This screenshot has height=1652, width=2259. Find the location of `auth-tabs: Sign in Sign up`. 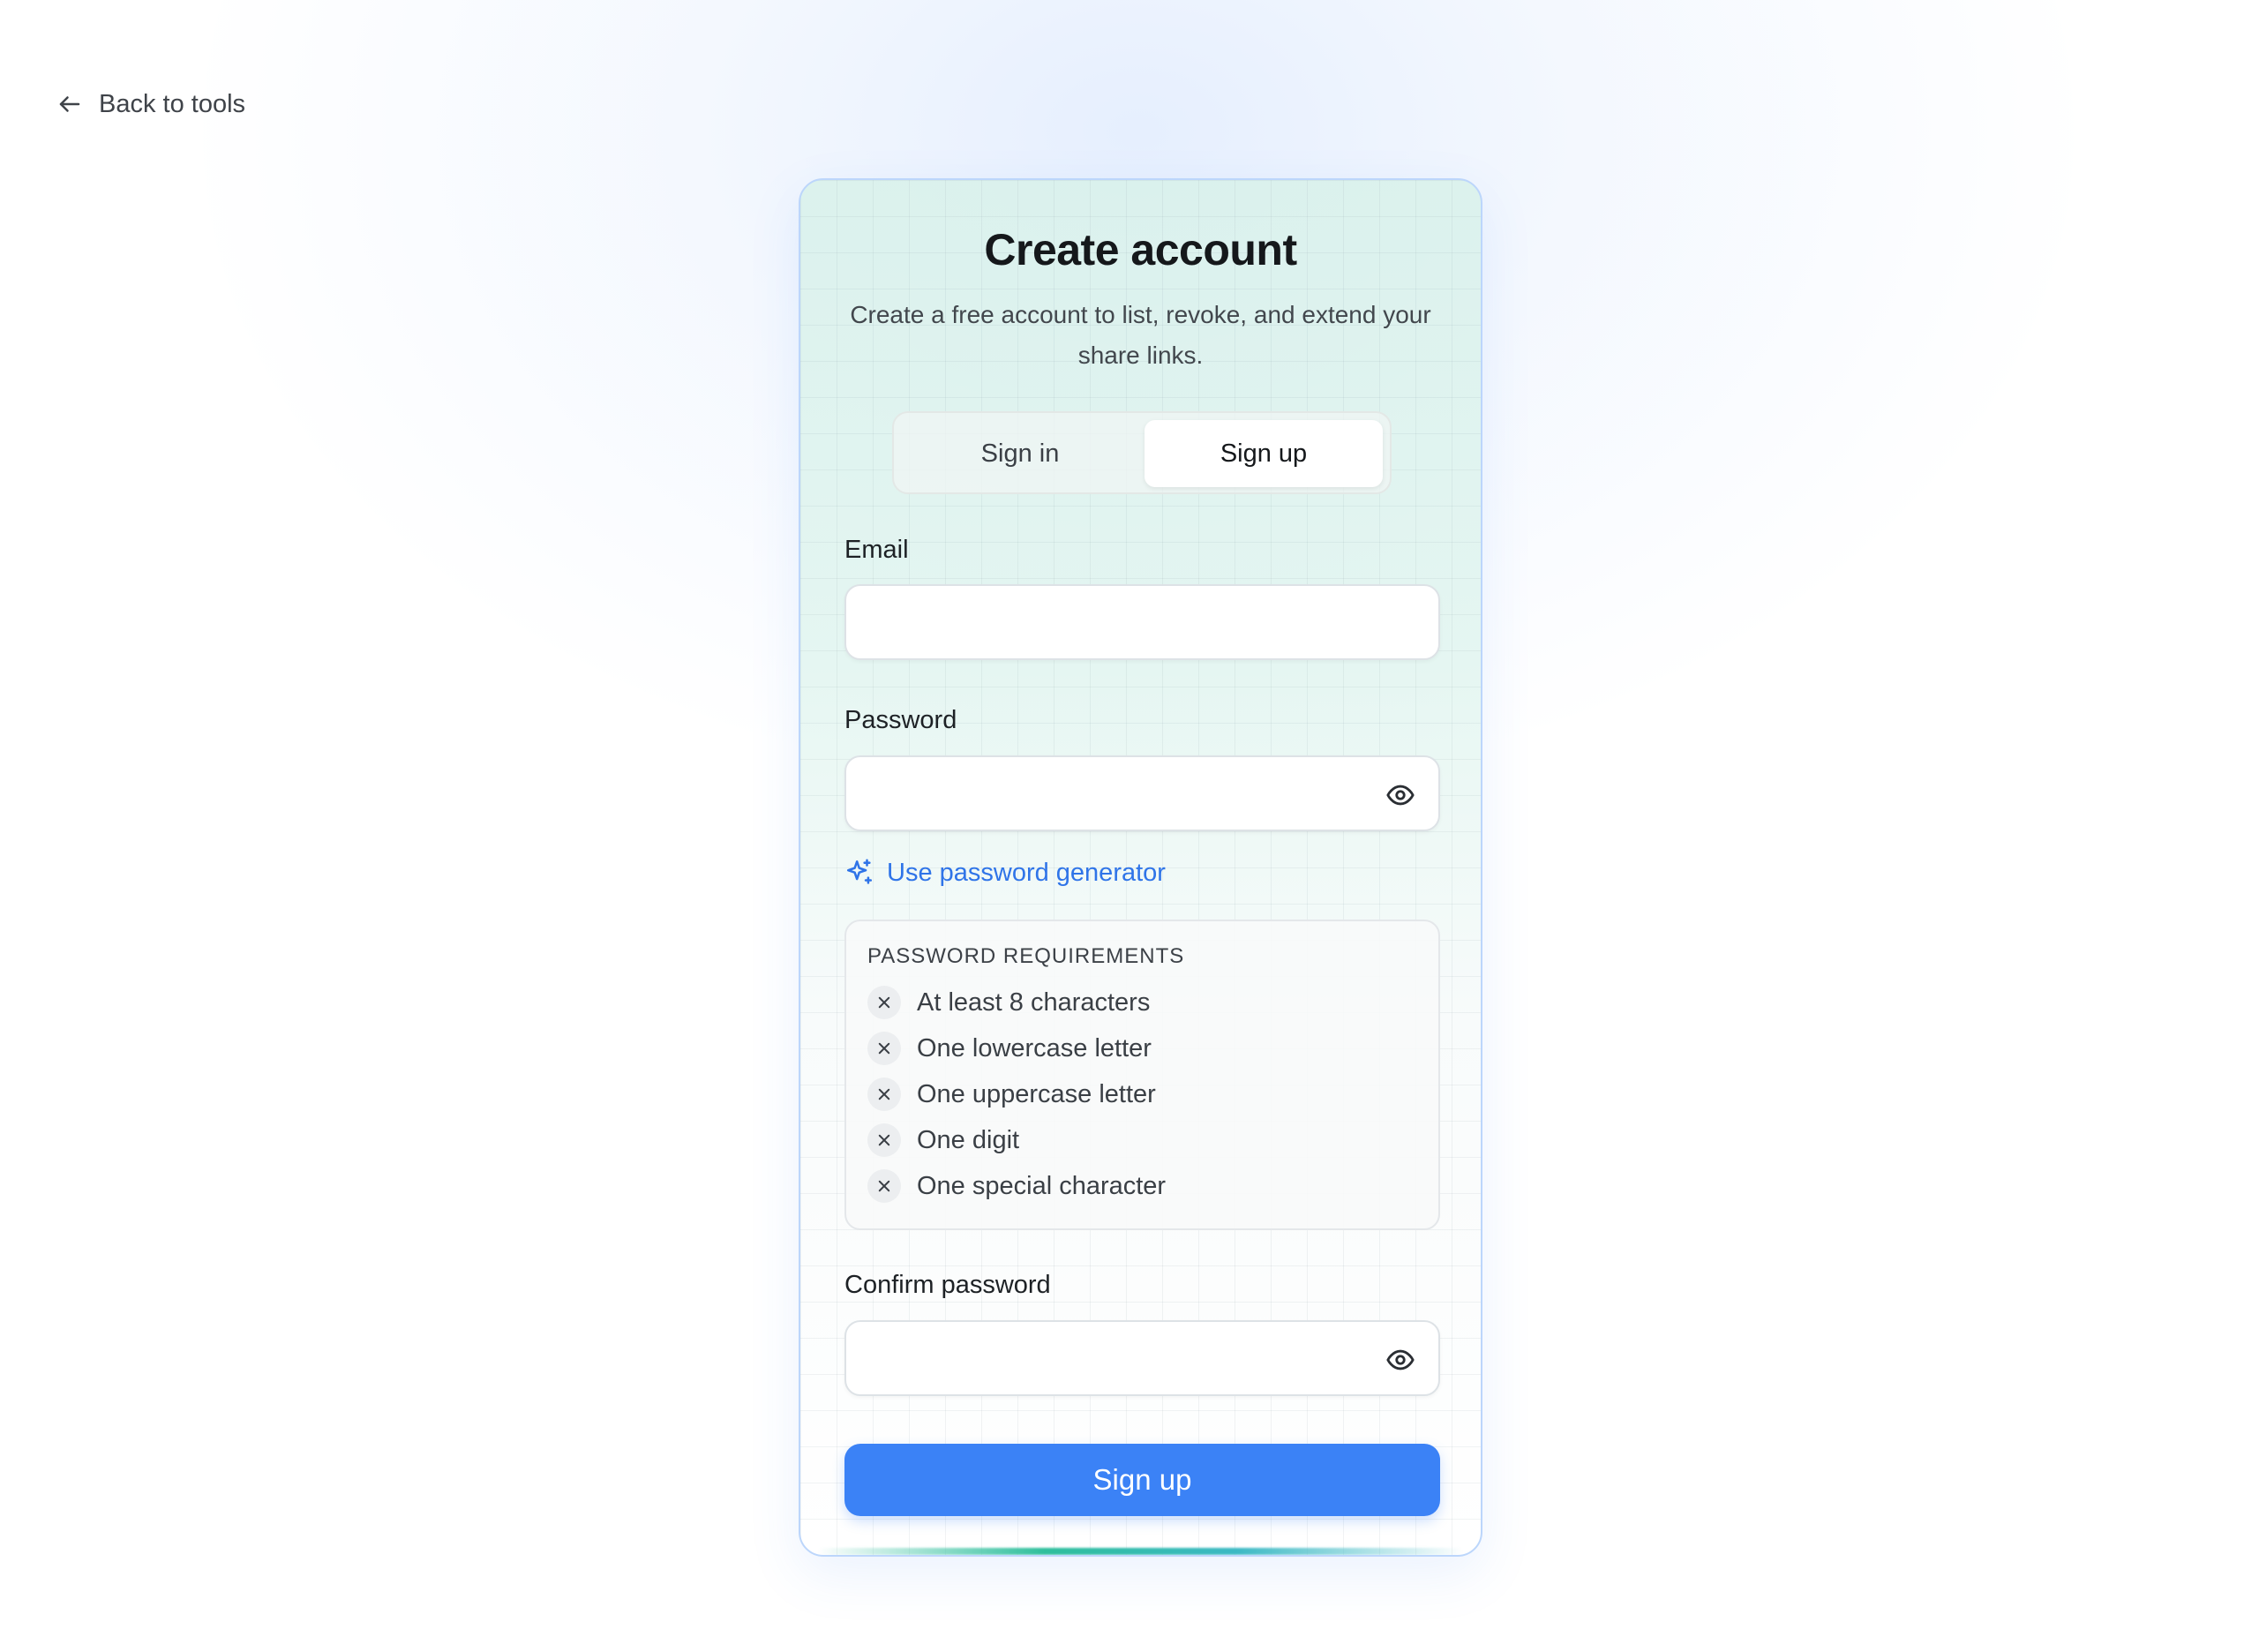

auth-tabs: Sign in Sign up is located at coordinates (1142, 452).